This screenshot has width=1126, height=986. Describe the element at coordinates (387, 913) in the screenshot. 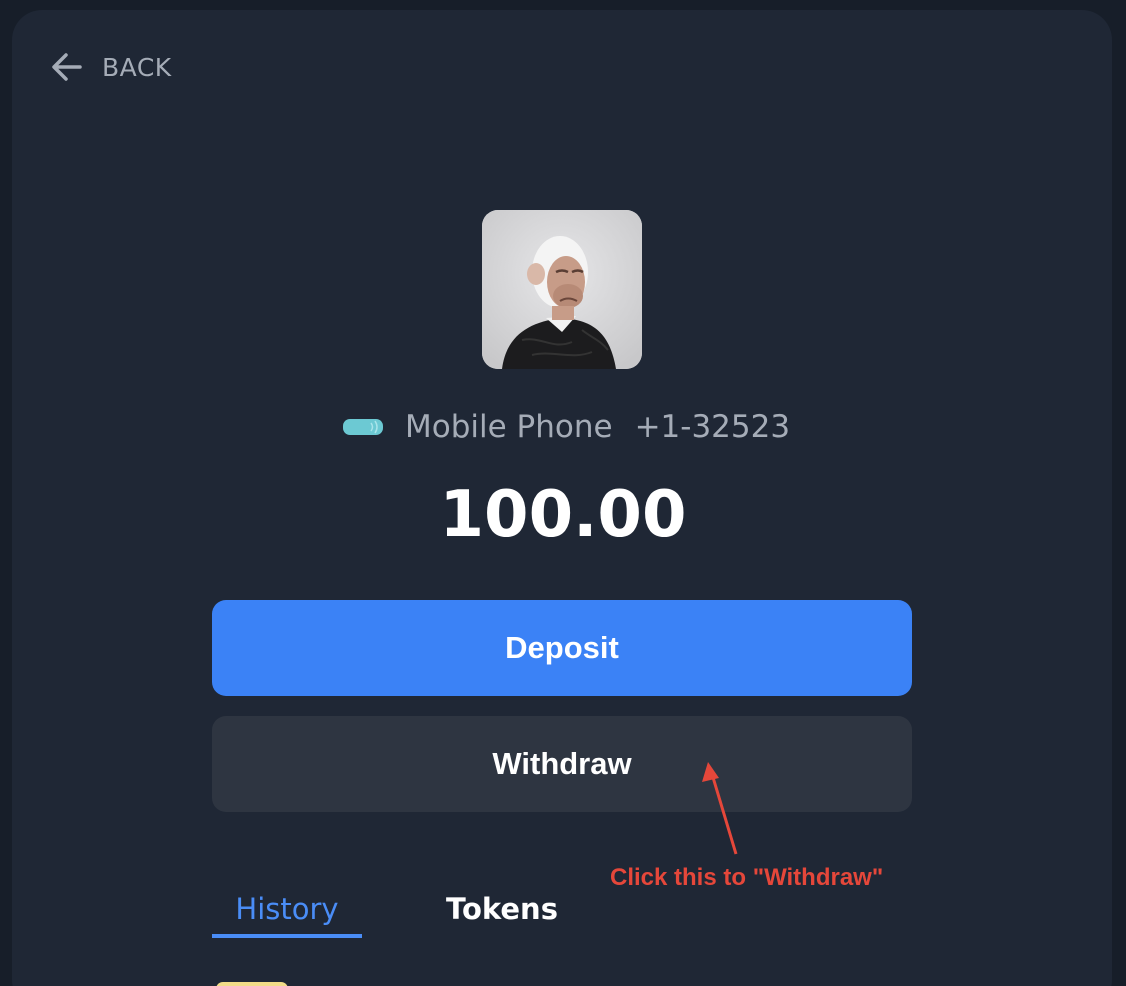

I see `tab-bar: History Tokens` at that location.